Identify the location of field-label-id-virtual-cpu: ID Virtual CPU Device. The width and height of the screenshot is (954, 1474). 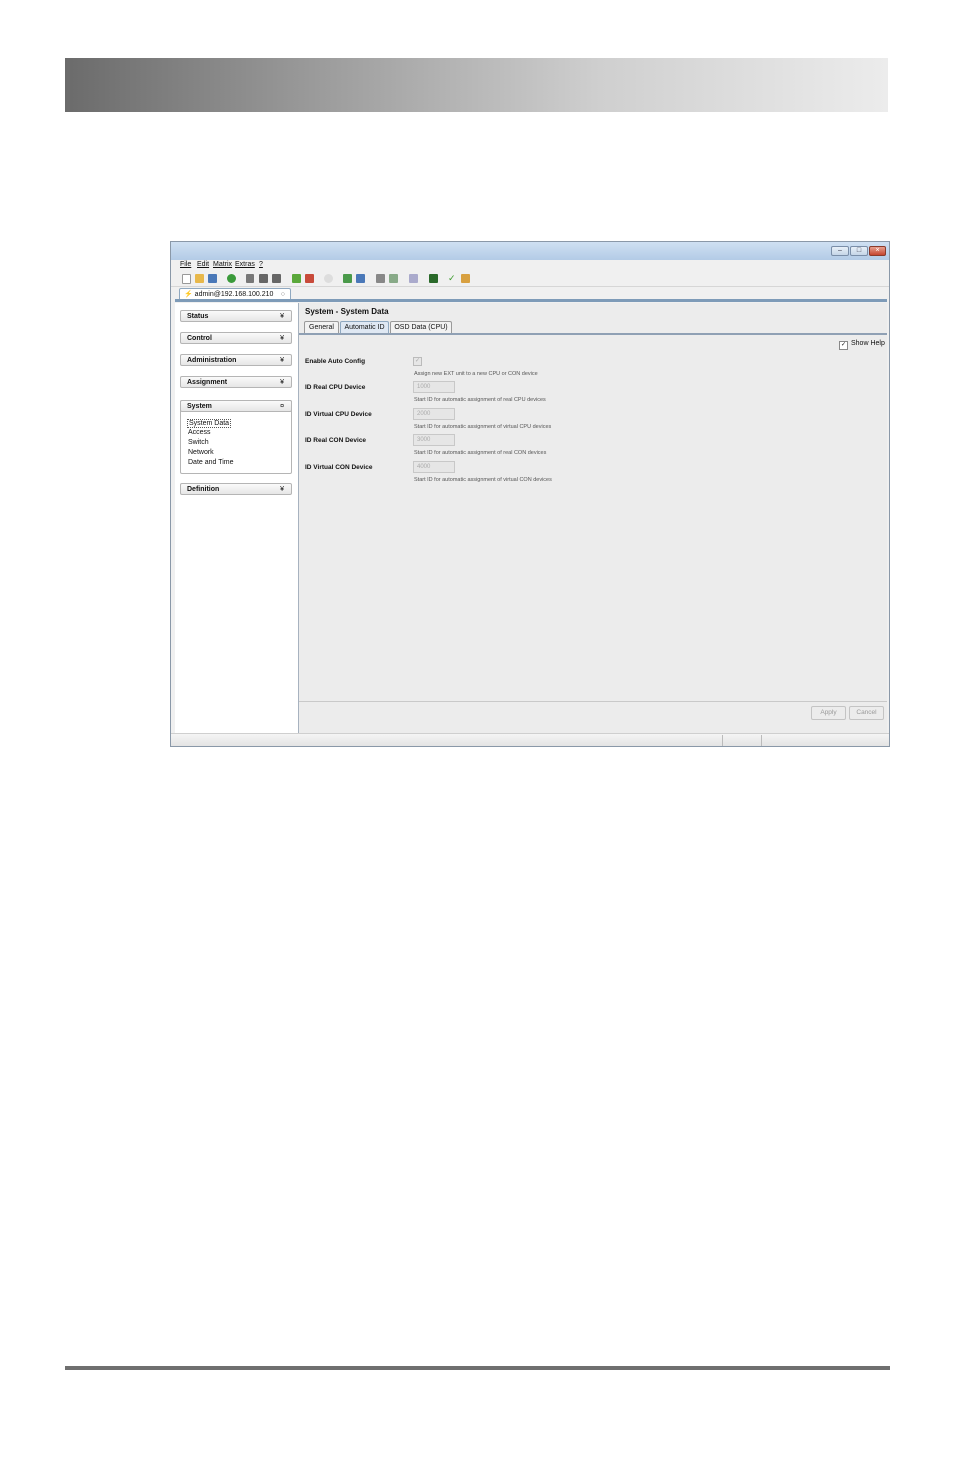
(338, 414).